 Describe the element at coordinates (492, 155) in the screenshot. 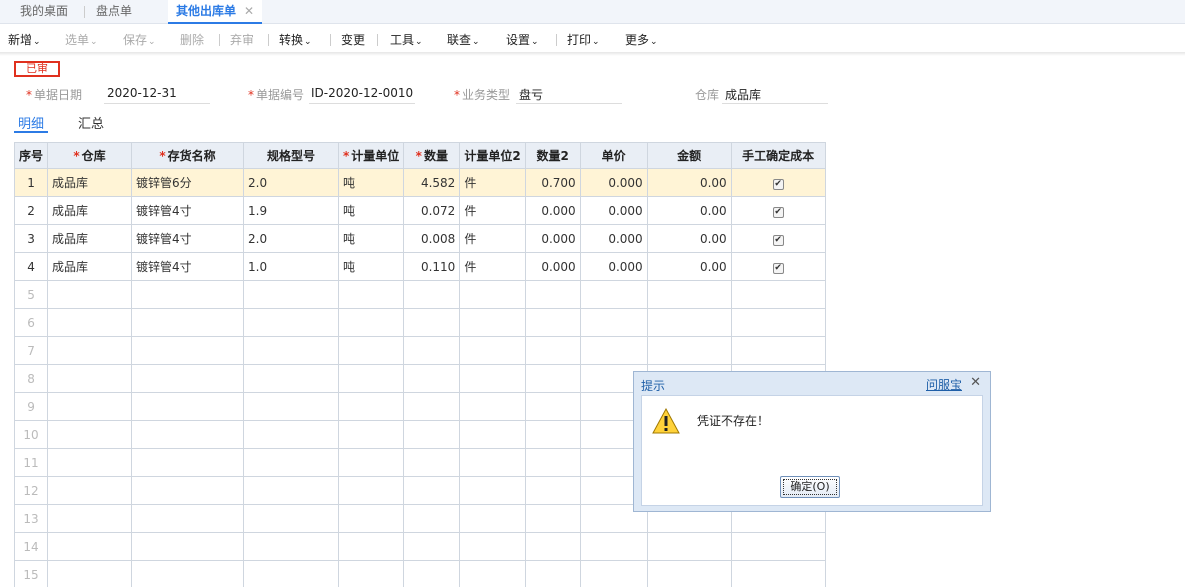

I see `col-header-unit2: 计量单位2` at that location.